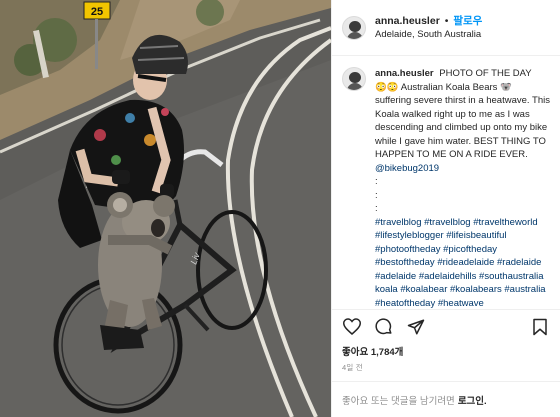 This screenshot has width=560, height=417. What do you see at coordinates (485, 73) in the screenshot?
I see `caption-line-0: PHOTO OF THE DAY` at bounding box center [485, 73].